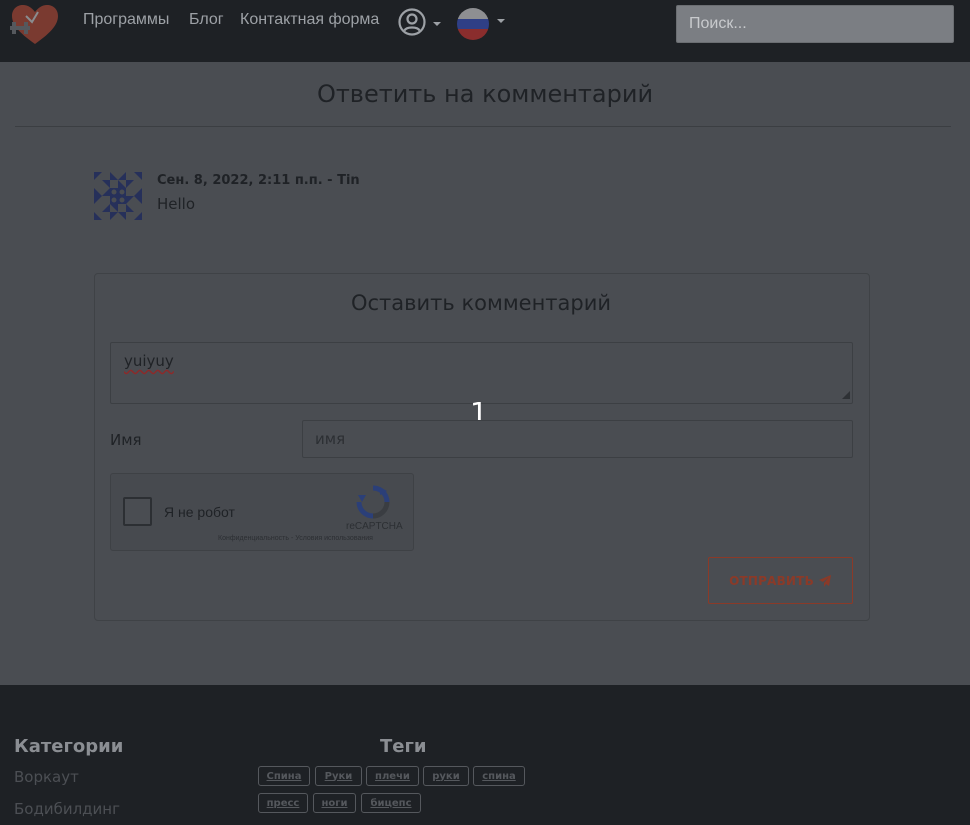 Image resolution: width=970 pixels, height=825 pixels. I want to click on footer-category-link: Воркаут, so click(46, 777).